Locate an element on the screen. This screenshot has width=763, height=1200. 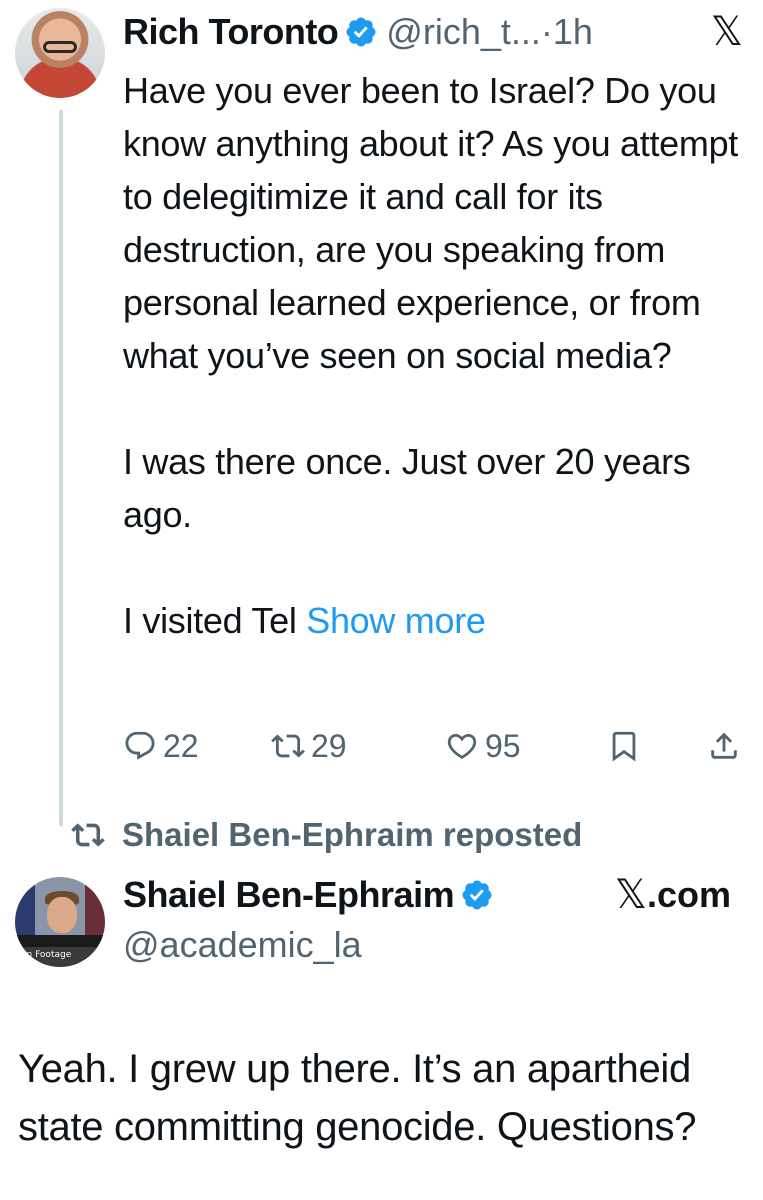
repost-button: 29 is located at coordinates (309, 746).